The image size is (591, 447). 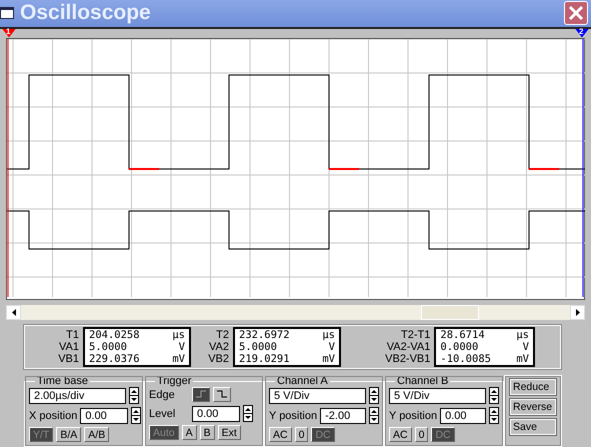 What do you see at coordinates (77, 396) in the screenshot?
I see `number-field: 2.00µs/div` at bounding box center [77, 396].